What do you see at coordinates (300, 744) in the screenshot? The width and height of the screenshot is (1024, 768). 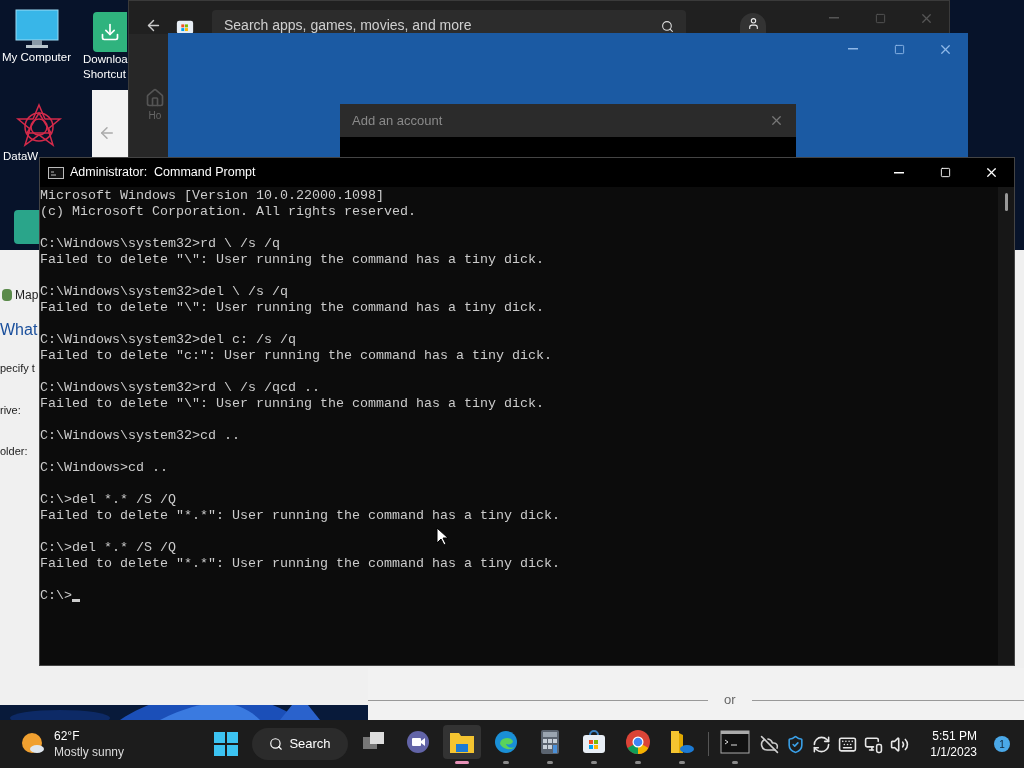 I see `search-button: Search` at bounding box center [300, 744].